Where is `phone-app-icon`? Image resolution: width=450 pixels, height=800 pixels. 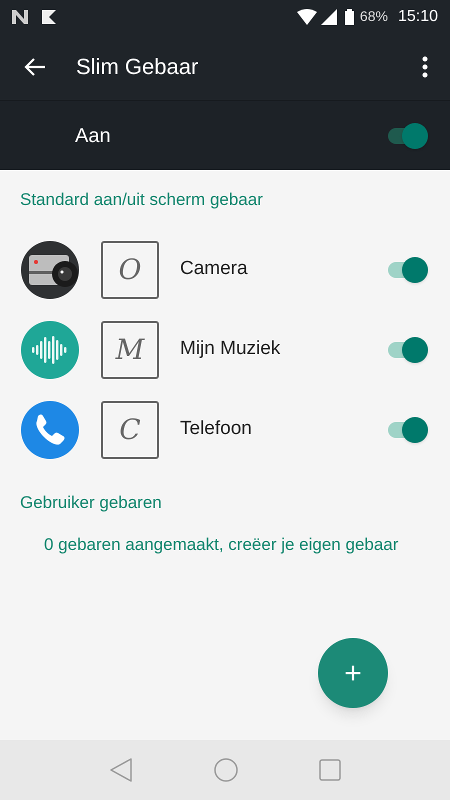
phone-app-icon is located at coordinates (50, 429).